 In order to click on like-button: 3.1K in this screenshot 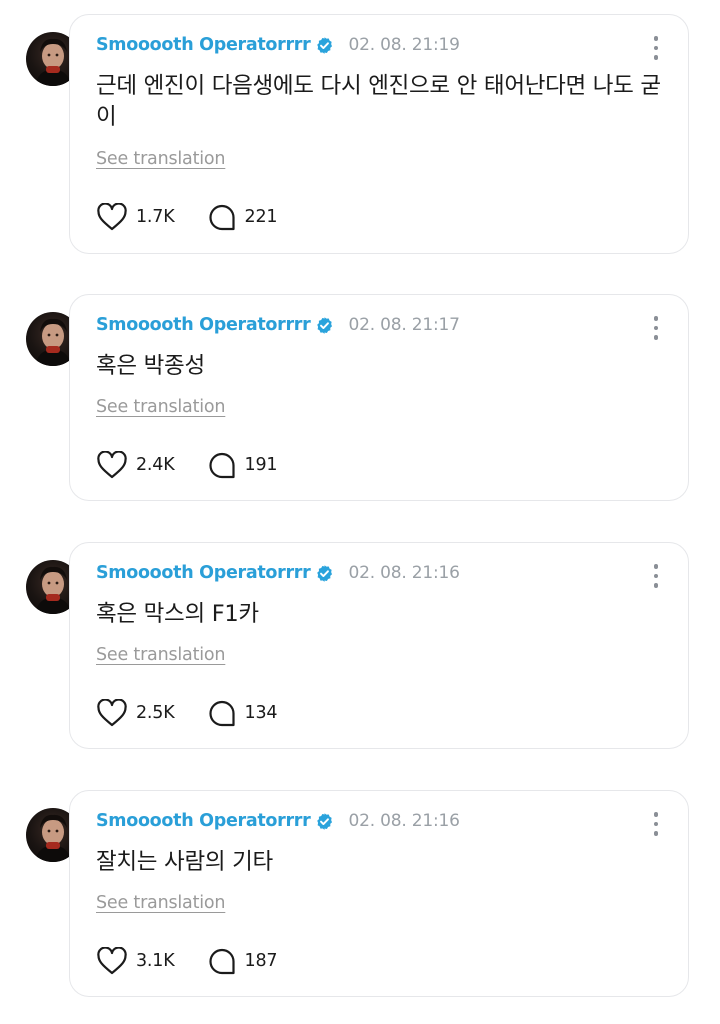, I will do `click(135, 961)`.